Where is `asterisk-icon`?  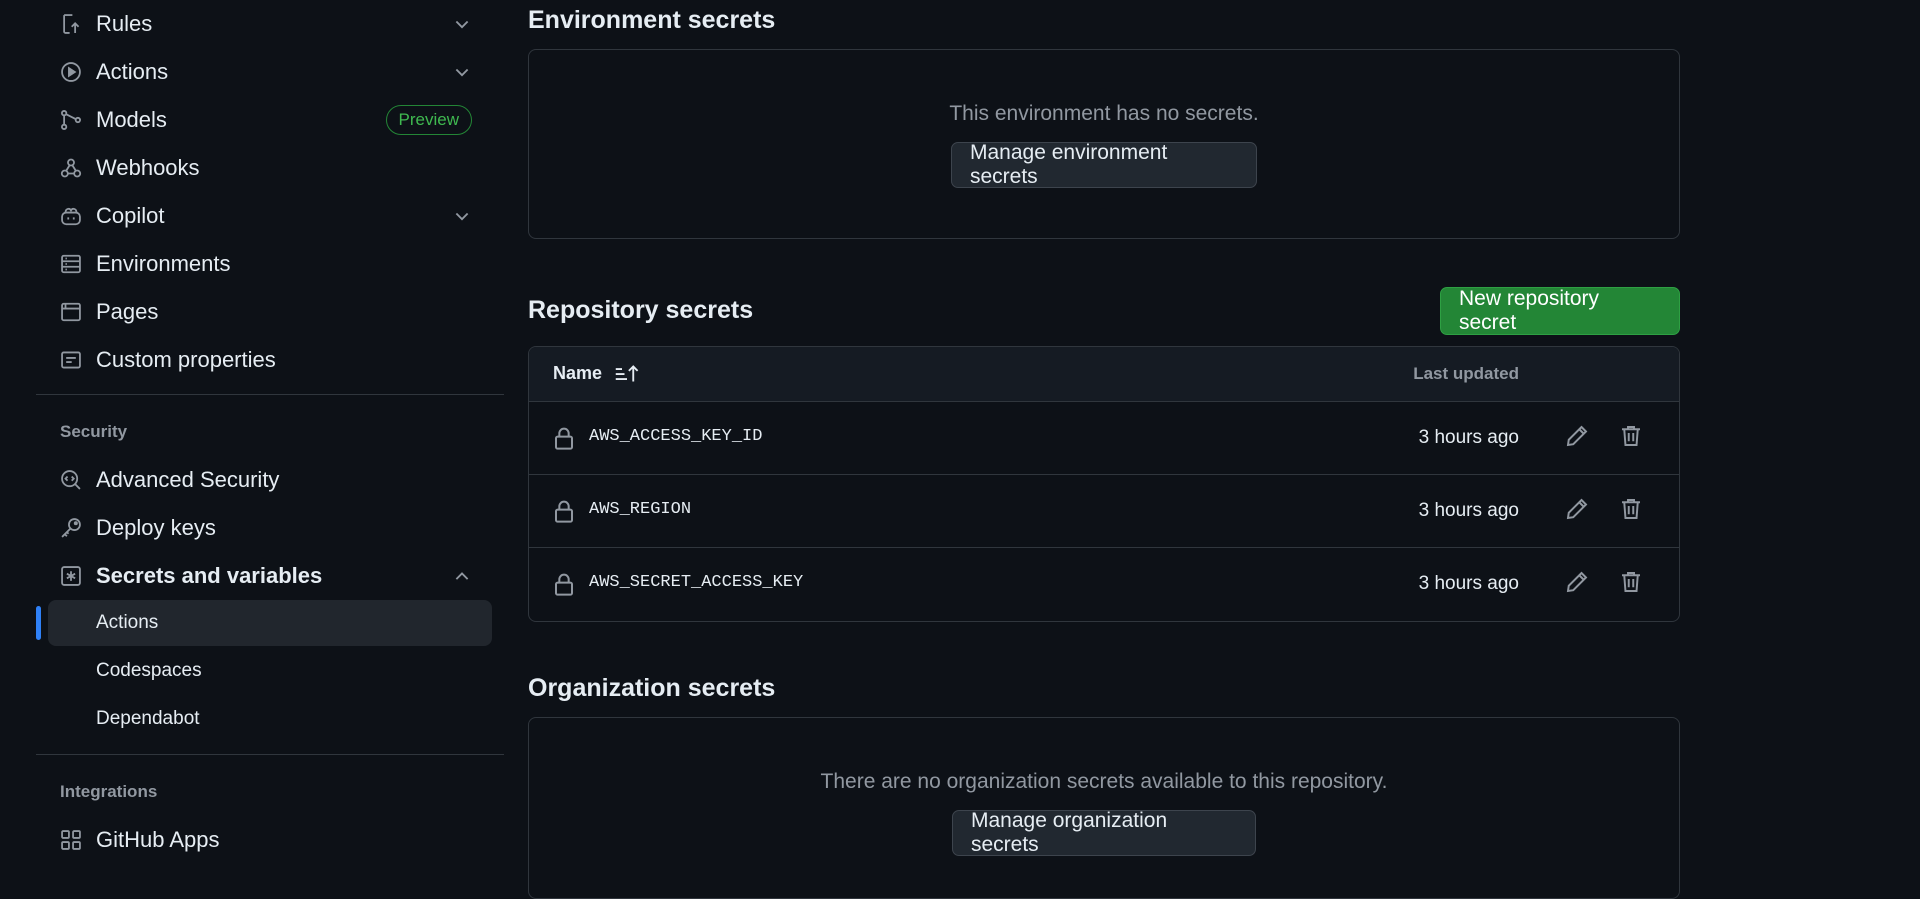 asterisk-icon is located at coordinates (71, 576).